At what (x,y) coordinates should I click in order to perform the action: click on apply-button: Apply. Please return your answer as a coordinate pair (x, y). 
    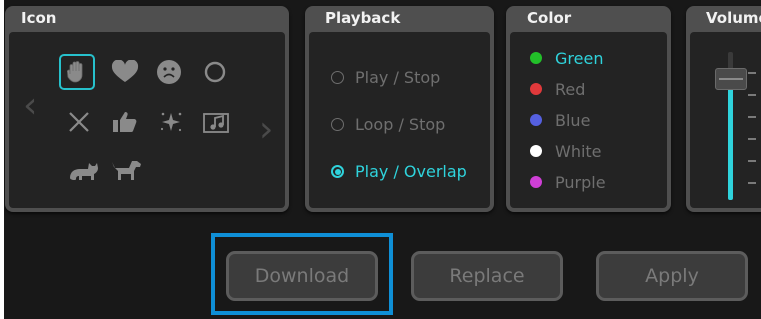
    Looking at the image, I should click on (672, 276).